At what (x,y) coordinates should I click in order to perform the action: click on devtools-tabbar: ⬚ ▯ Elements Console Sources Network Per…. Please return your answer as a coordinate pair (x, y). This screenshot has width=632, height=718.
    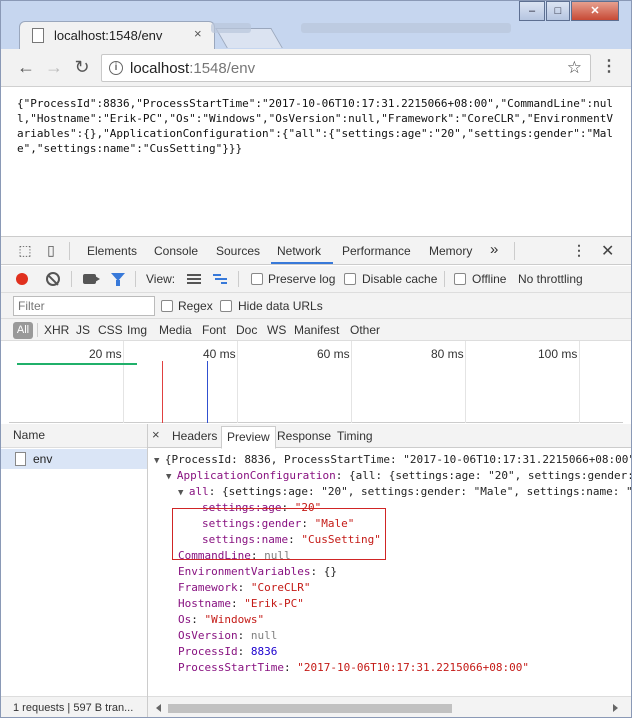
    Looking at the image, I should click on (316, 251).